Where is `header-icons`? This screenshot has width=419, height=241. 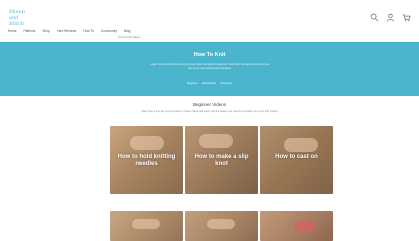
header-icons is located at coordinates (390, 17).